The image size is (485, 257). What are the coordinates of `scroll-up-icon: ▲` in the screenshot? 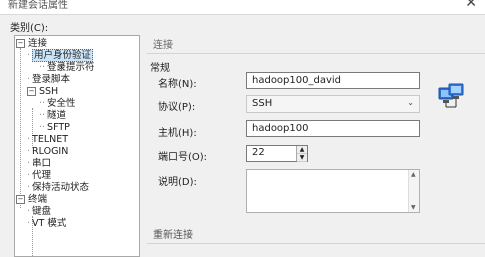 It's located at (413, 174).